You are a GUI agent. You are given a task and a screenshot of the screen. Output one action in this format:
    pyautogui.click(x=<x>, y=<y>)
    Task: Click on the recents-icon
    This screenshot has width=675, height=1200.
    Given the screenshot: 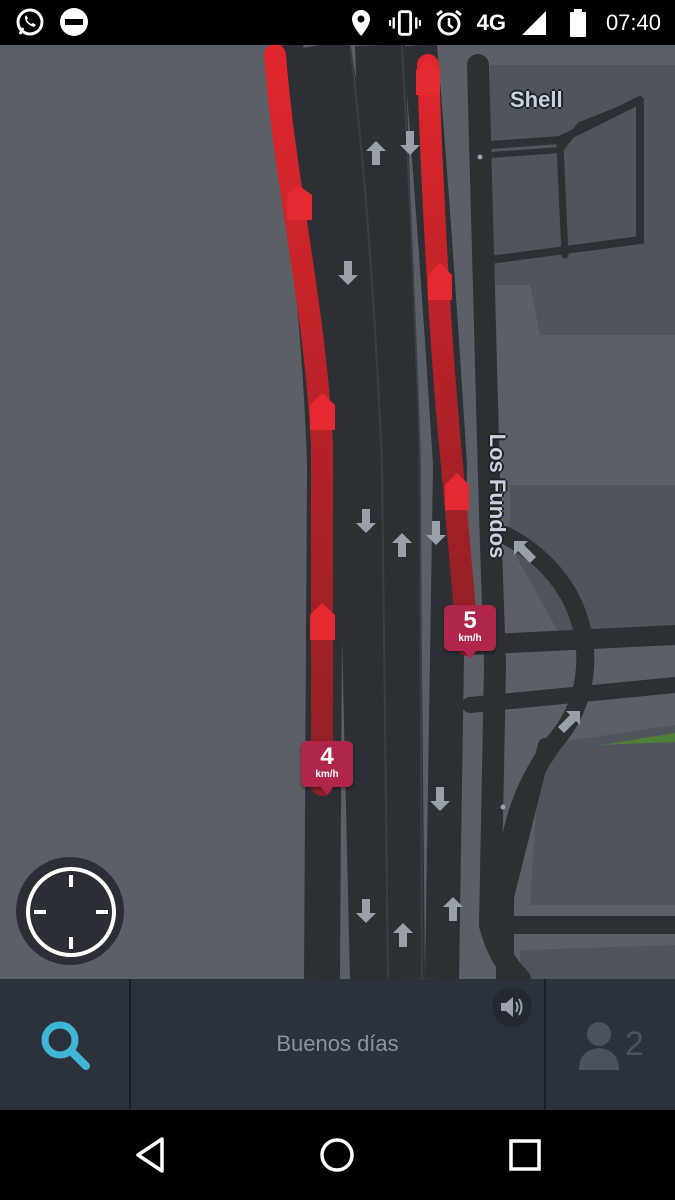 What is the action you would take?
    pyautogui.click(x=525, y=1155)
    